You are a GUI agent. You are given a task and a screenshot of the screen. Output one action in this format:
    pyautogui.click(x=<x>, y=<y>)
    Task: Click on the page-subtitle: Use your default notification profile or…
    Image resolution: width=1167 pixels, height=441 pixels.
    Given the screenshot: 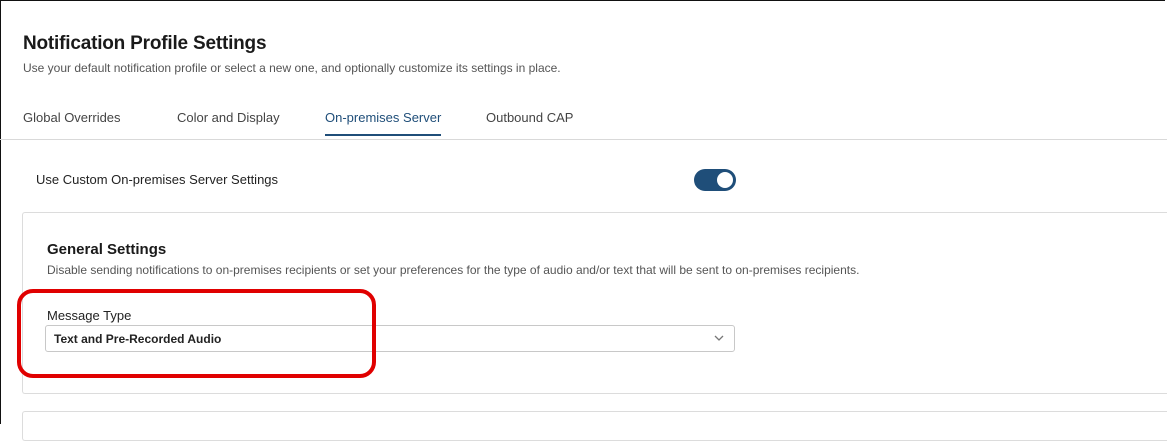 What is the action you would take?
    pyautogui.click(x=292, y=68)
    